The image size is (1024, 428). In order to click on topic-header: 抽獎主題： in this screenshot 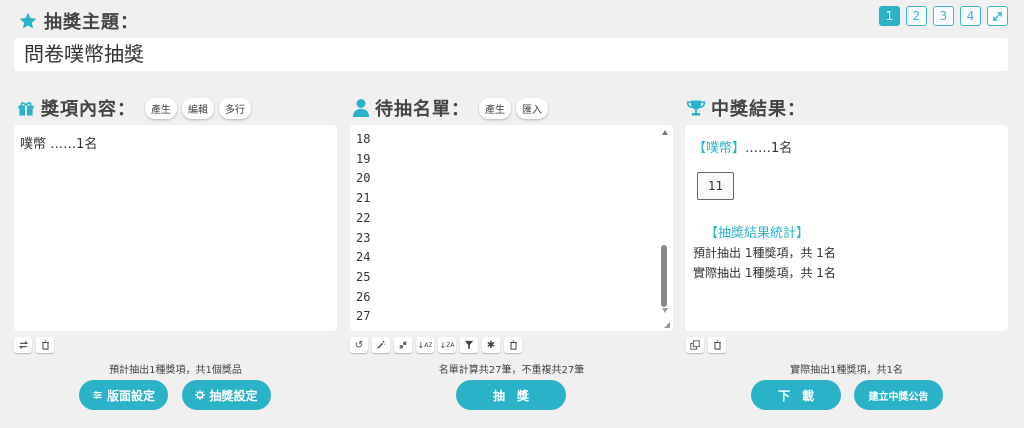, I will do `click(78, 21)`.